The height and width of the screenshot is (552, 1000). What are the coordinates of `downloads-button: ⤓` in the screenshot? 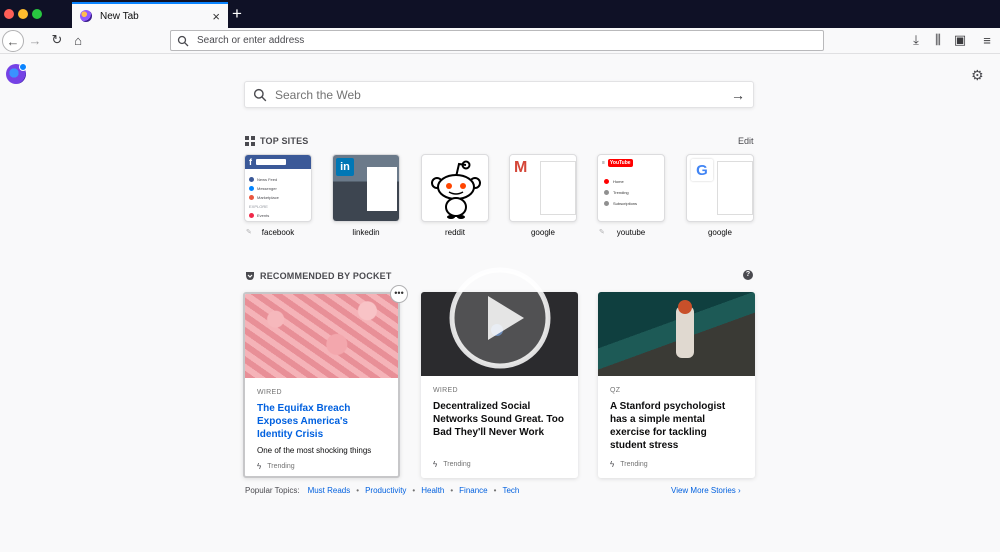 It's located at (916, 40).